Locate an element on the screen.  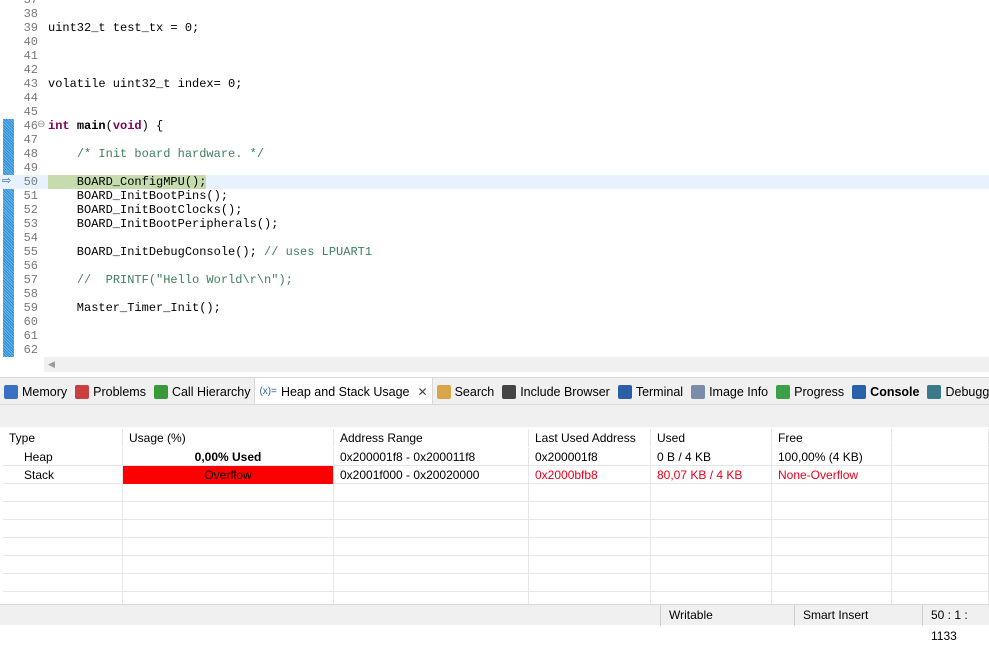
usage-bar: 0,00% Used is located at coordinates (228, 457).